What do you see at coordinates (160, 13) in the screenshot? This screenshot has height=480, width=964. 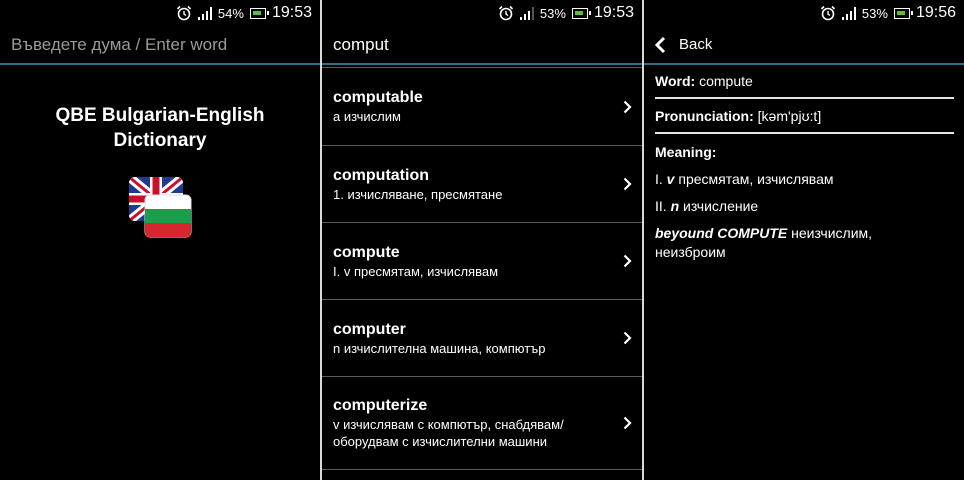 I see `status-bar: 54% 19:53` at bounding box center [160, 13].